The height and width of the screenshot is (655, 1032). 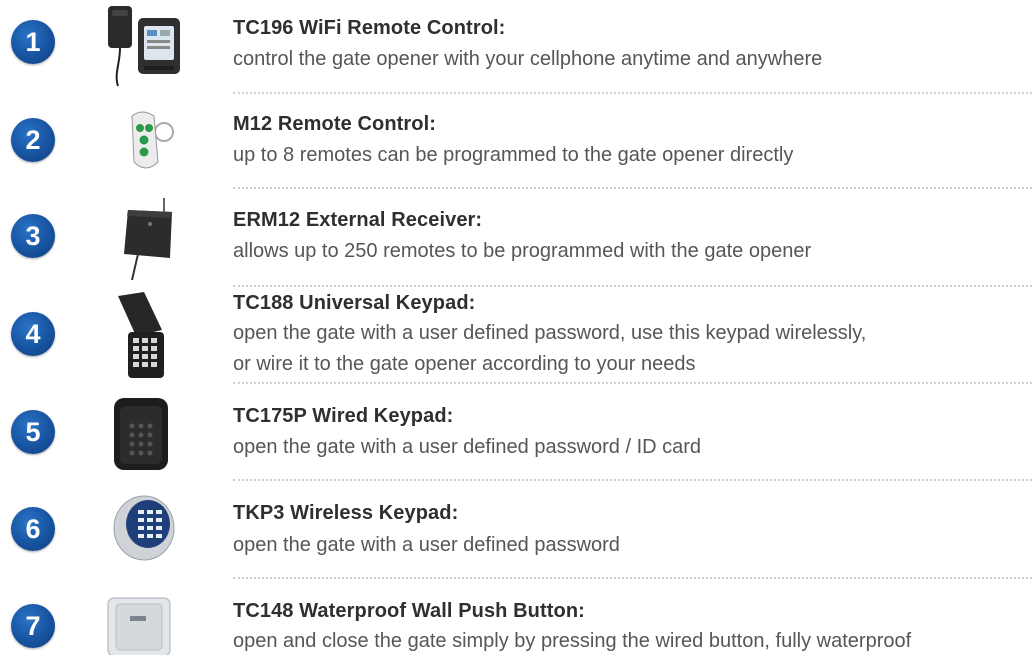 What do you see at coordinates (33, 236) in the screenshot?
I see `number-badge: 3` at bounding box center [33, 236].